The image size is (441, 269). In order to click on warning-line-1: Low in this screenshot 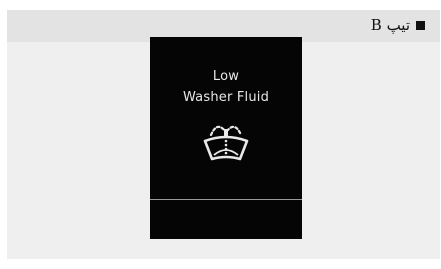, I will do `click(226, 76)`.